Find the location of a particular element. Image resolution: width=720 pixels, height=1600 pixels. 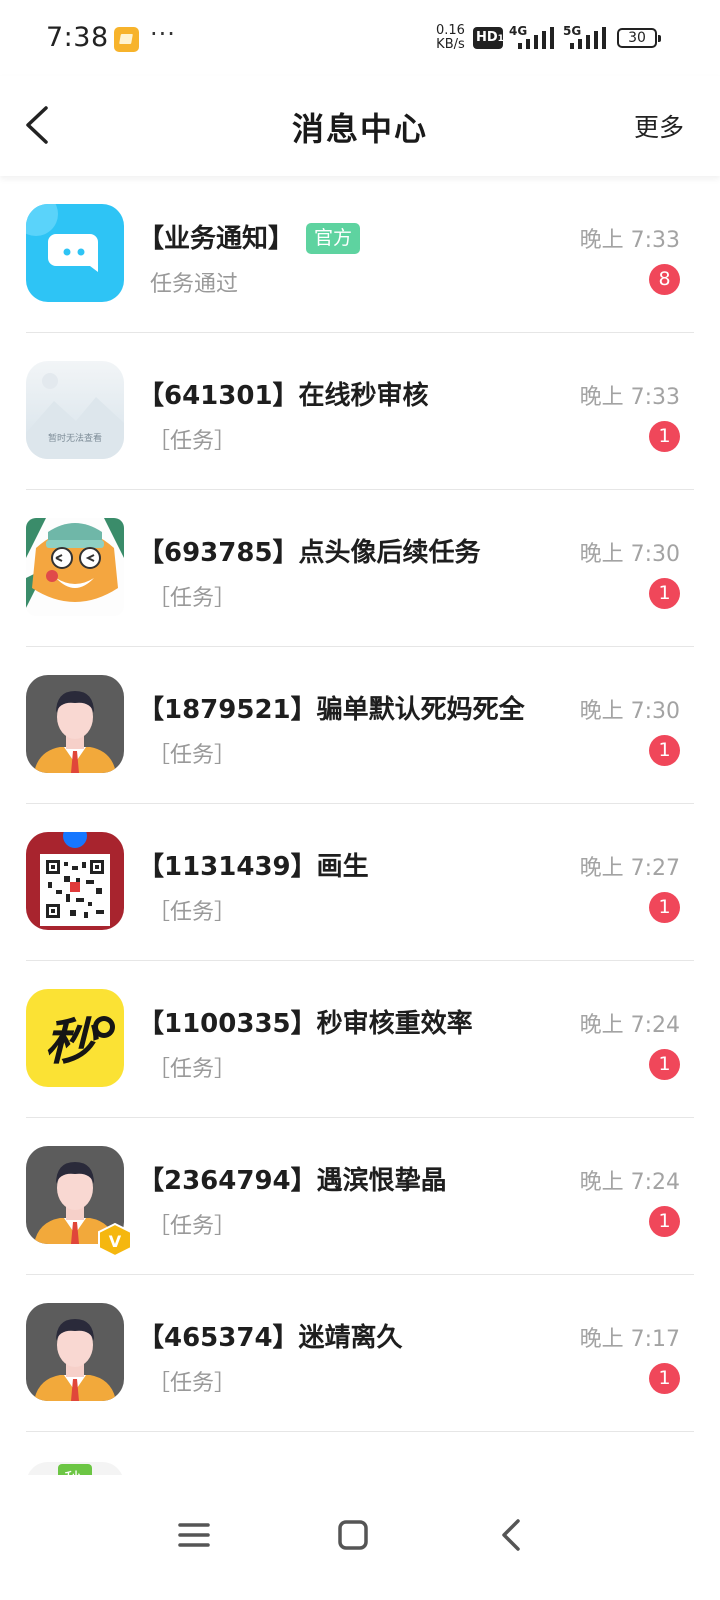

header-bar: 消息中心 更多 is located at coordinates (360, 126).